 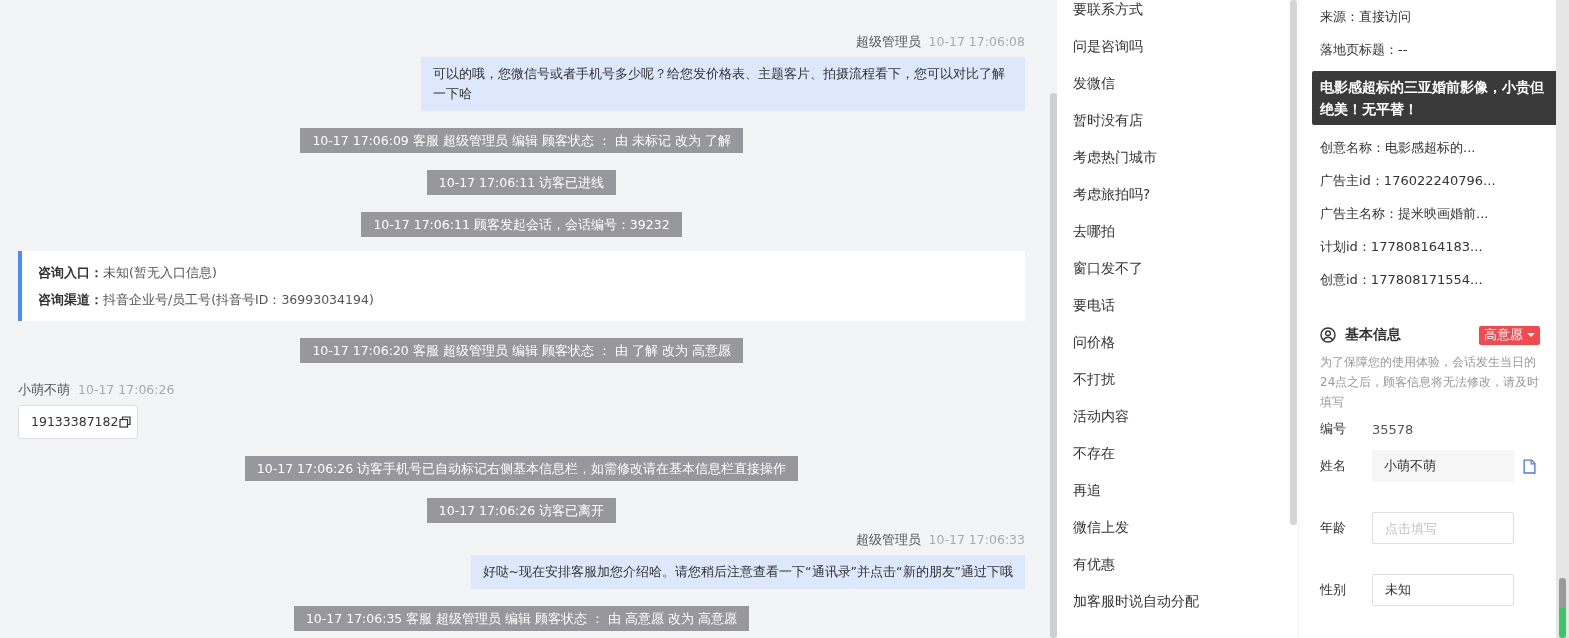 I want to click on quick-reply-item: 问是咨询吗, so click(x=1181, y=46).